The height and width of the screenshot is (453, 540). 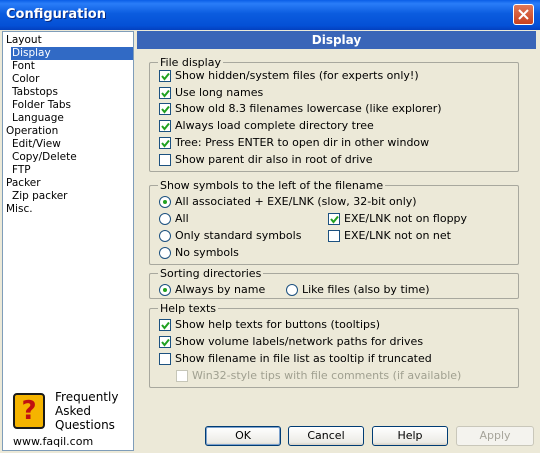 I want to click on tree-item-language: Language, so click(x=38, y=118).